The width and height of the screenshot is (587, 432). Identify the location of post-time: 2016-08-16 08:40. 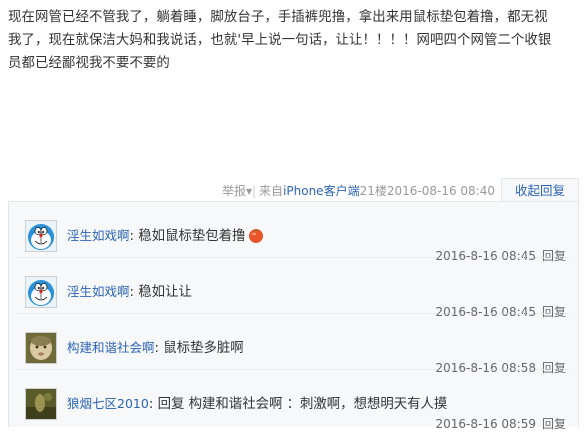
(440, 191).